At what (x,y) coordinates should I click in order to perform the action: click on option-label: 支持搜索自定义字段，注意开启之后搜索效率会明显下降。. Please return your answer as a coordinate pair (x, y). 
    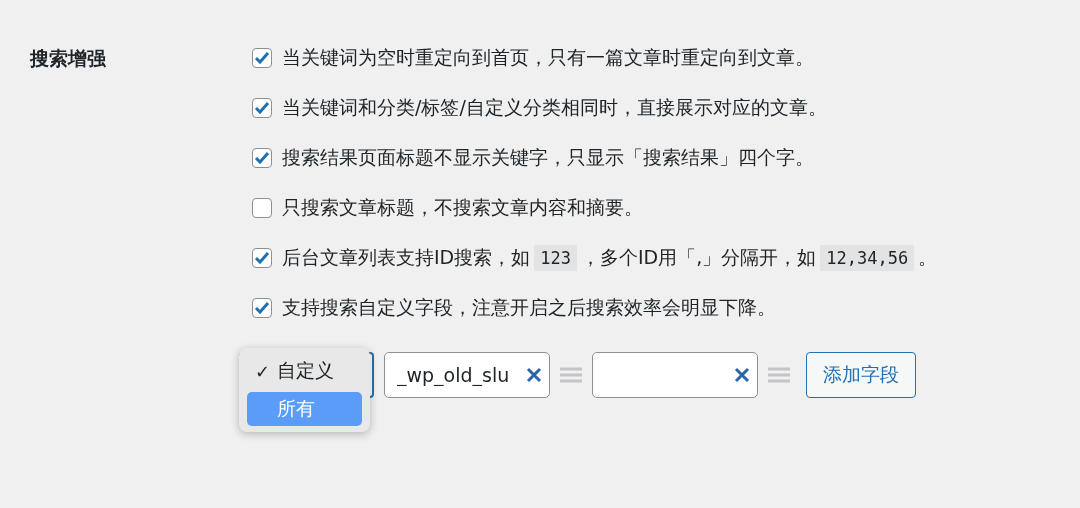
    Looking at the image, I should click on (529, 307).